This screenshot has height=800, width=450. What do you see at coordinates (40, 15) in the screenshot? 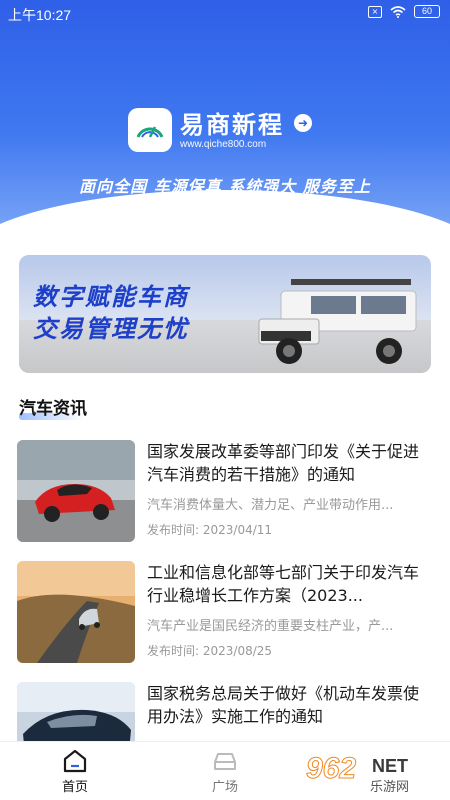
I see `status-time: 上午10:27` at bounding box center [40, 15].